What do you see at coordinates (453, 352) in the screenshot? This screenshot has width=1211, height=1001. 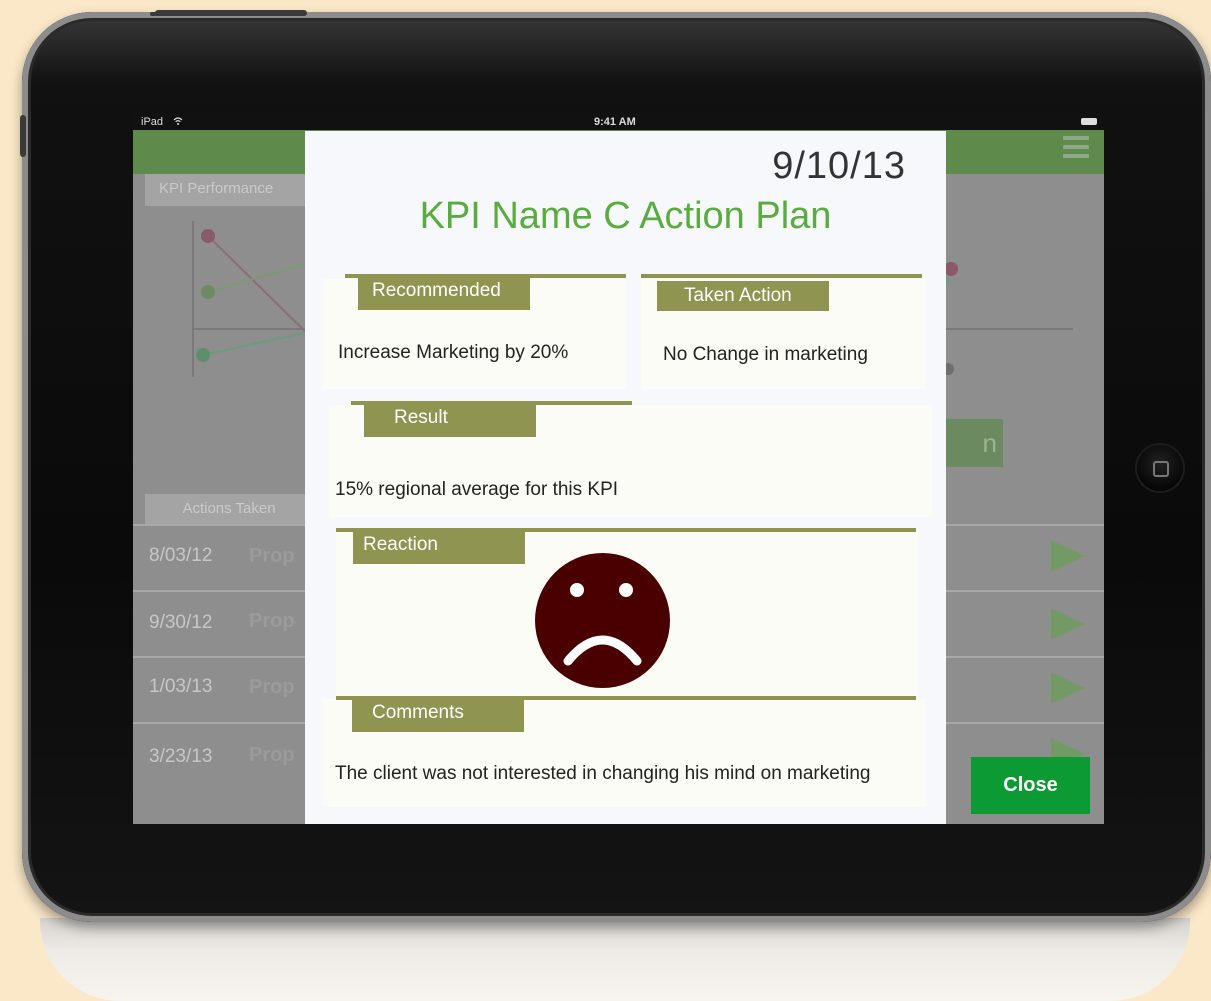 I see `recommended-text: Increase Marketing by 20%` at bounding box center [453, 352].